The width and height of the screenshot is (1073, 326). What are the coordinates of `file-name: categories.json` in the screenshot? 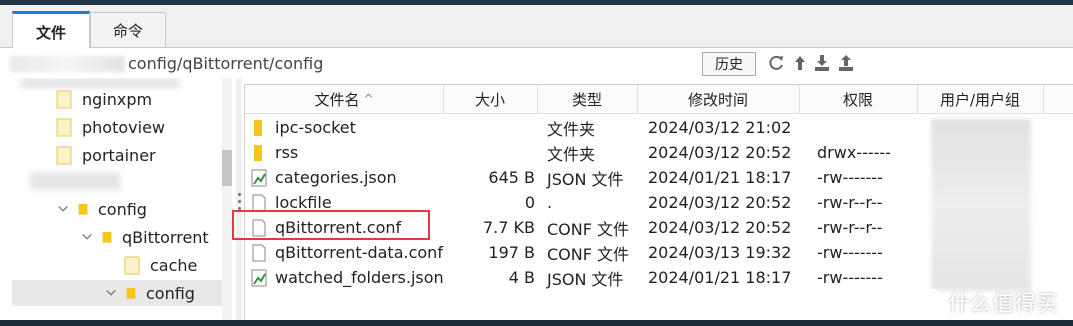 It's located at (336, 177).